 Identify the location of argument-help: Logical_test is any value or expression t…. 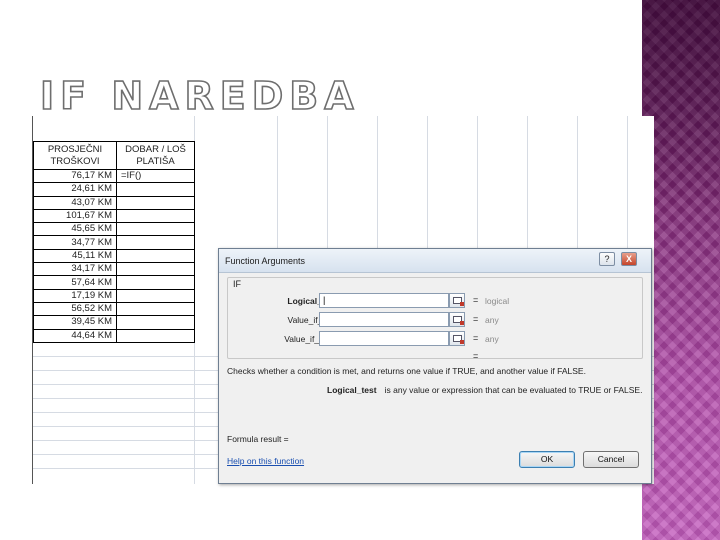
(484, 390).